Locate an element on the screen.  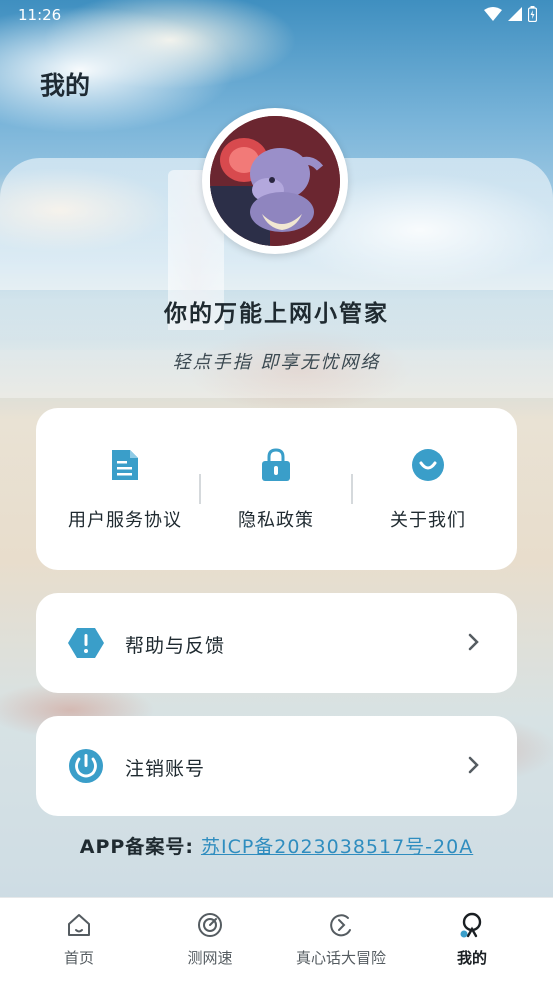
help-feedback-row: 帮助与反馈 is located at coordinates (276, 643).